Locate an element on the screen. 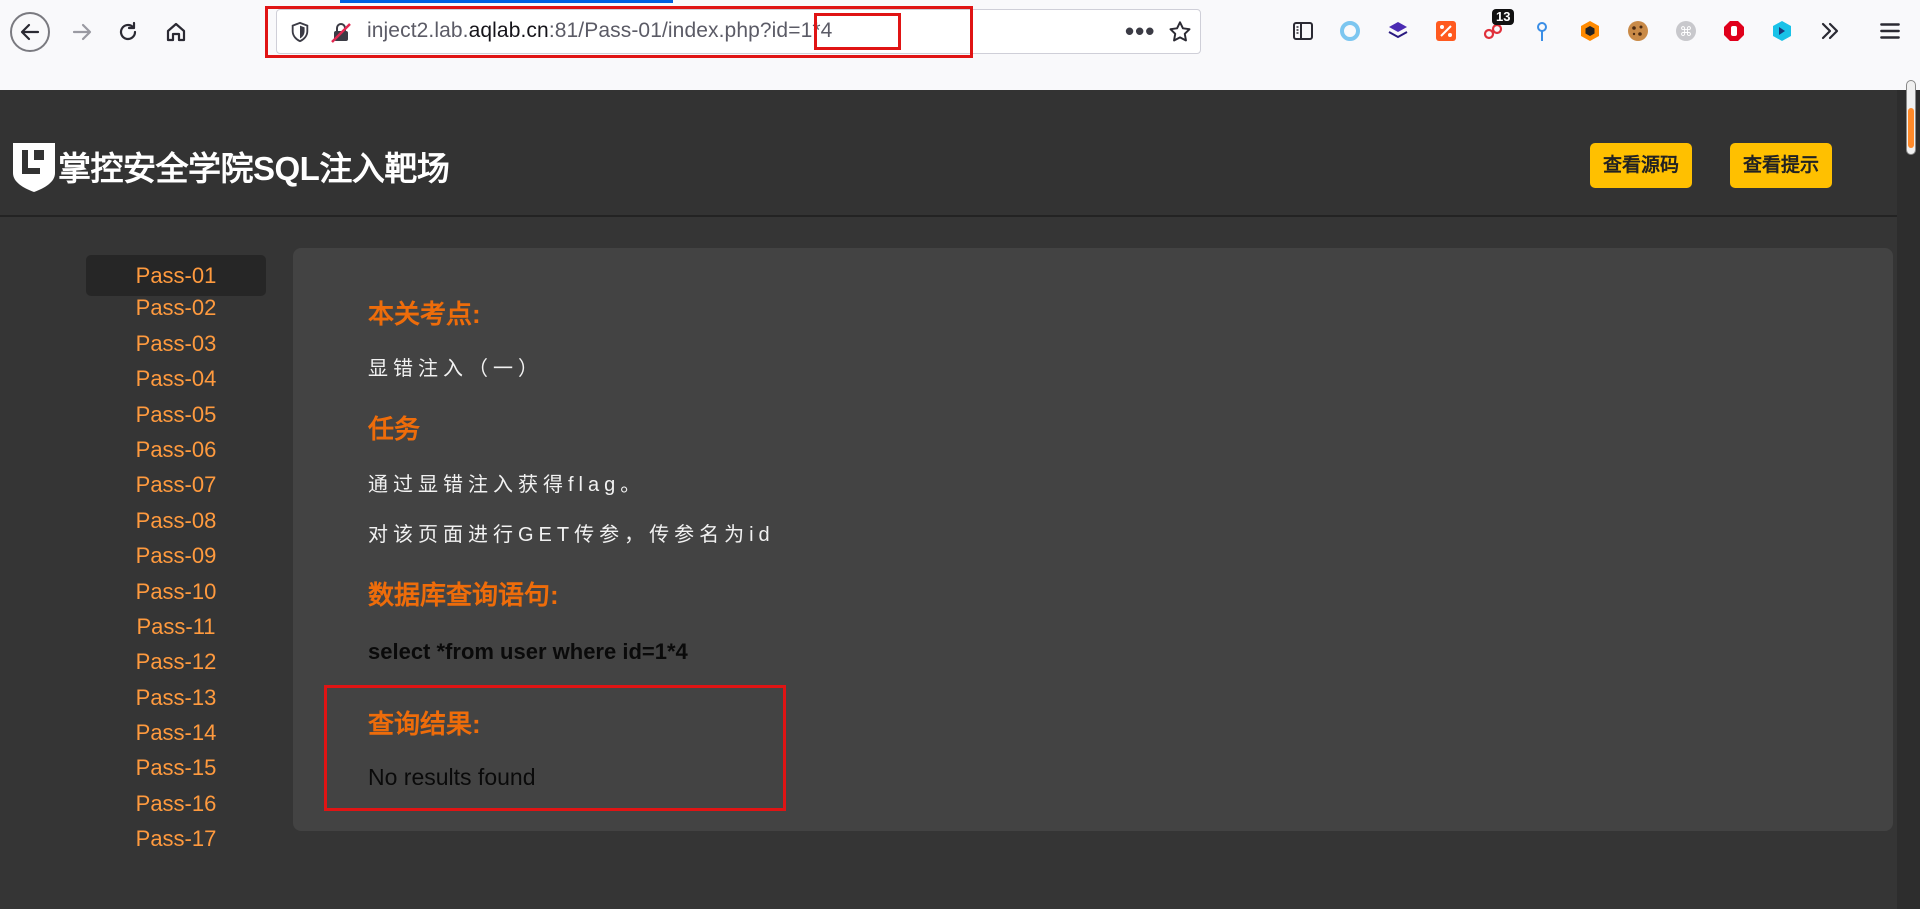 This screenshot has width=1920, height=909. extension-pin-button is located at coordinates (1542, 31).